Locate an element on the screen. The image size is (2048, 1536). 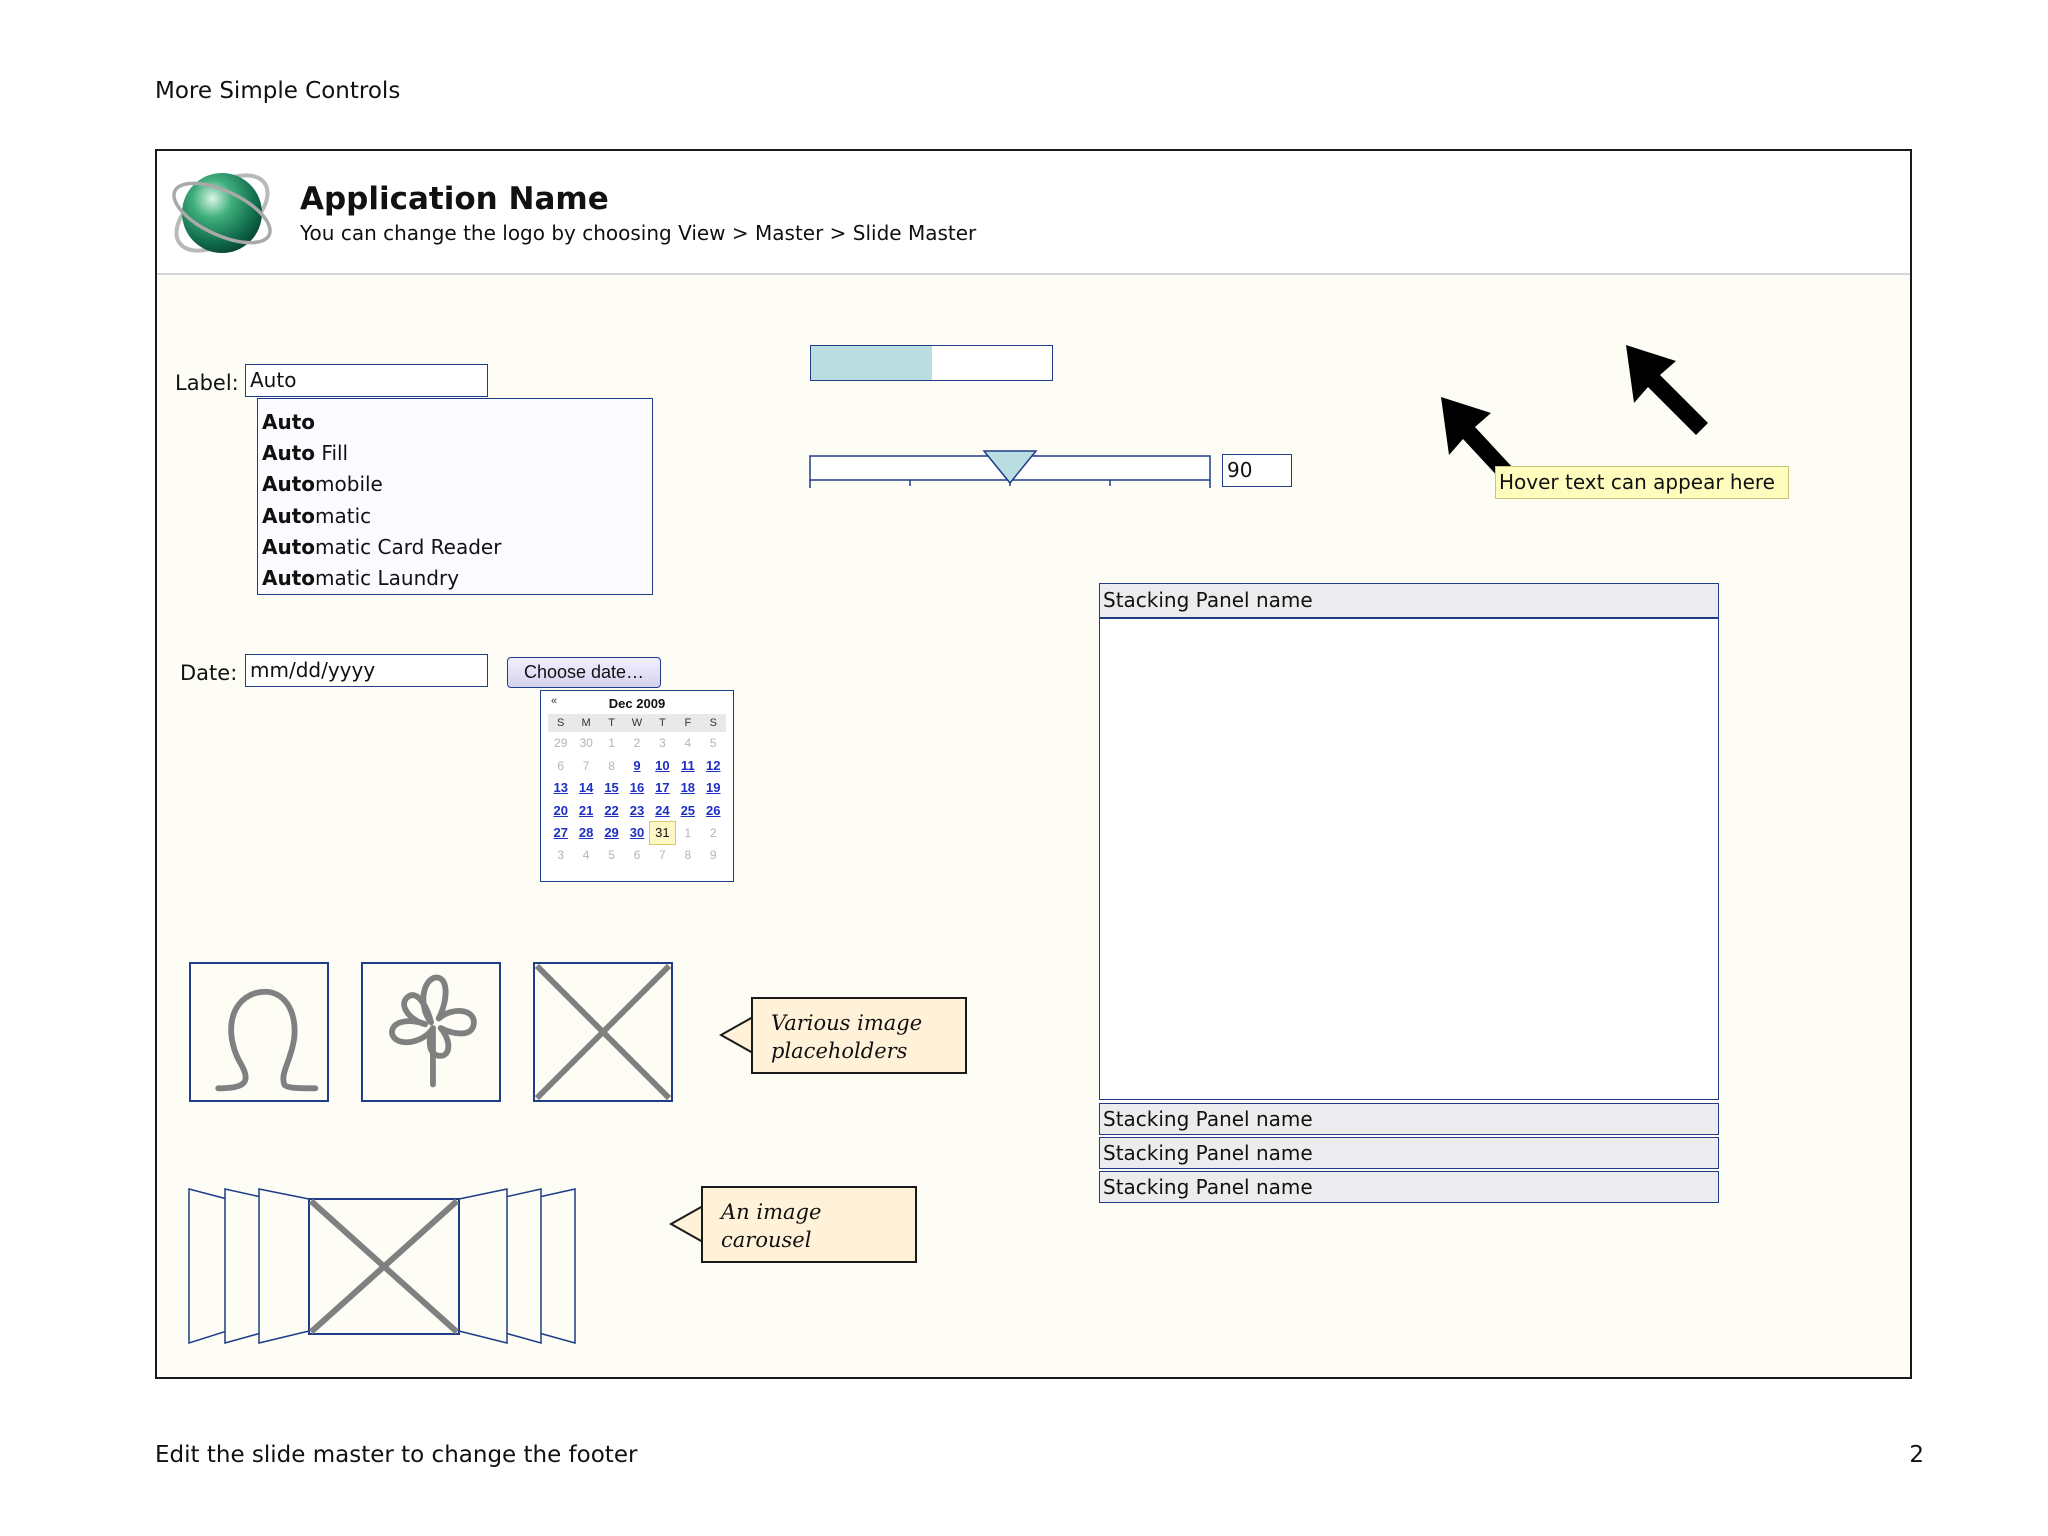
image-carousel is located at coordinates (384, 1265).